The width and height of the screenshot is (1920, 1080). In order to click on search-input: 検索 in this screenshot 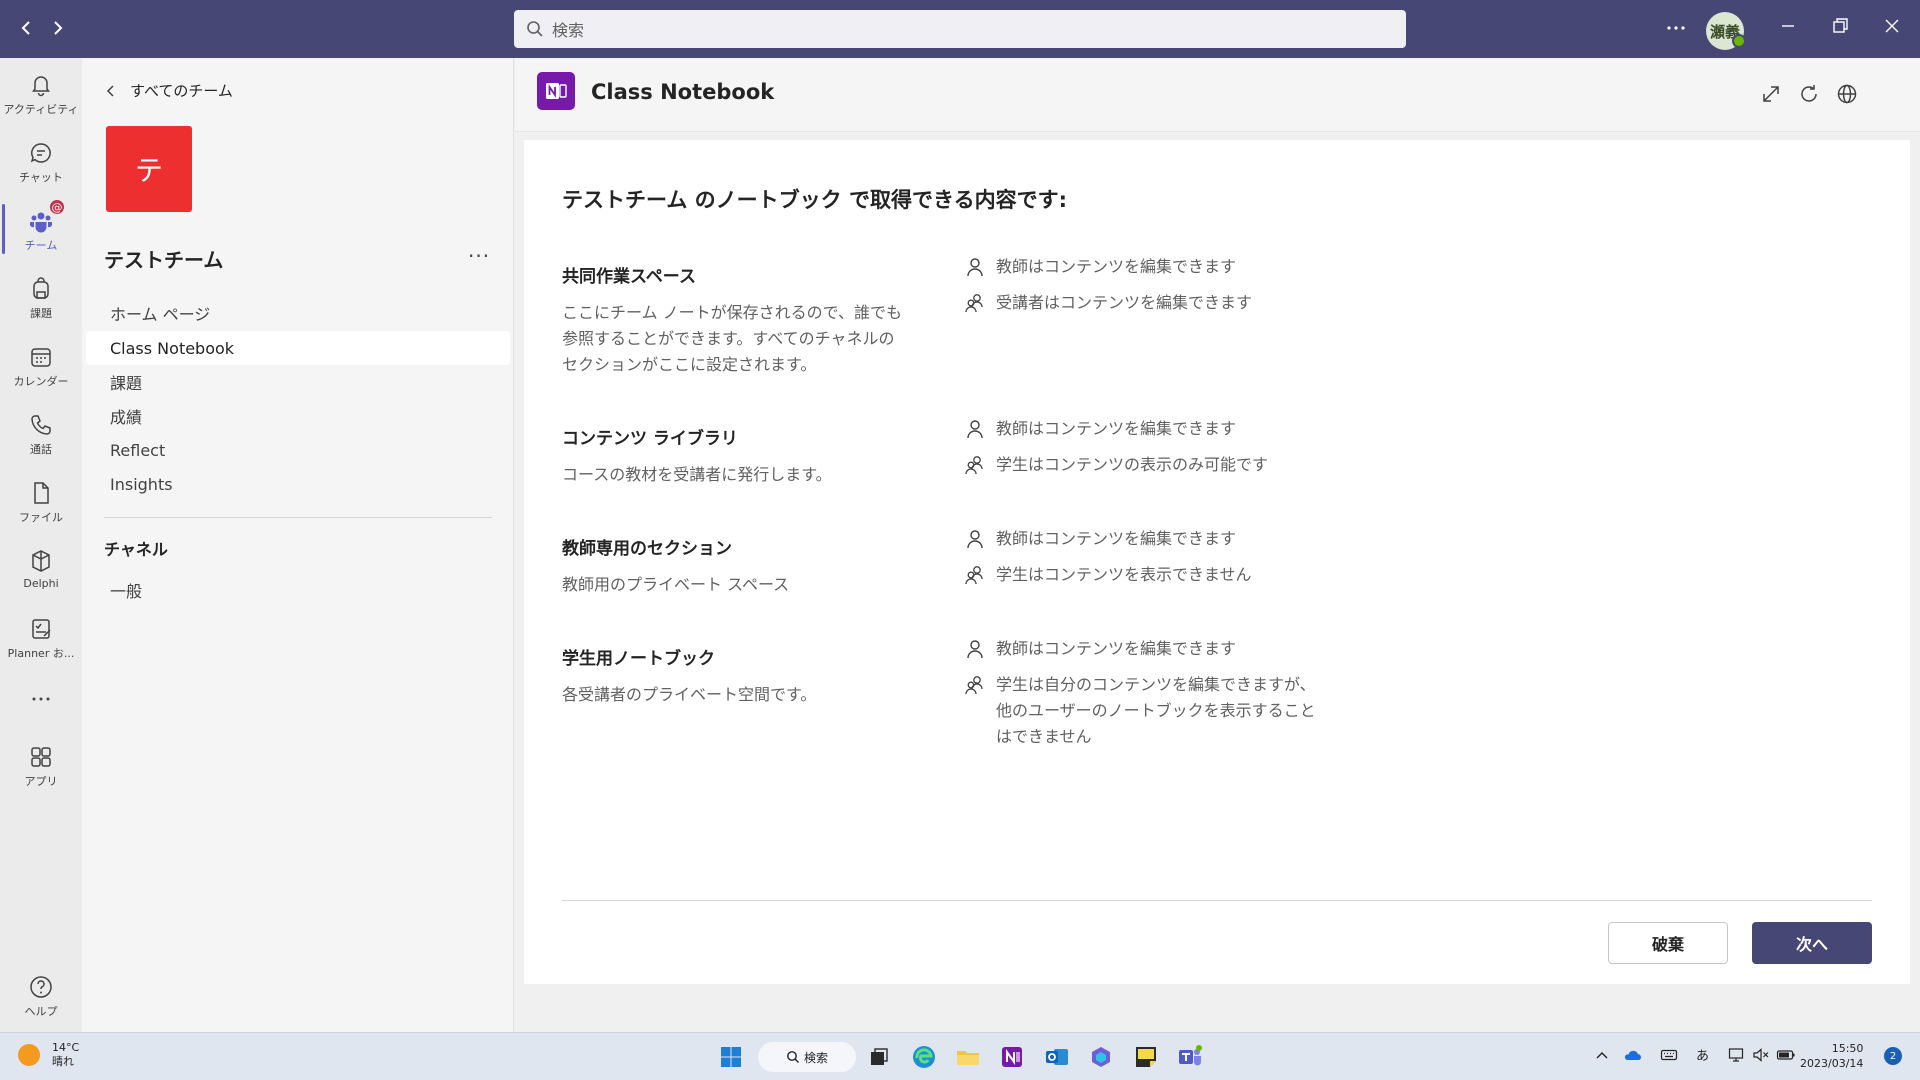, I will do `click(960, 29)`.